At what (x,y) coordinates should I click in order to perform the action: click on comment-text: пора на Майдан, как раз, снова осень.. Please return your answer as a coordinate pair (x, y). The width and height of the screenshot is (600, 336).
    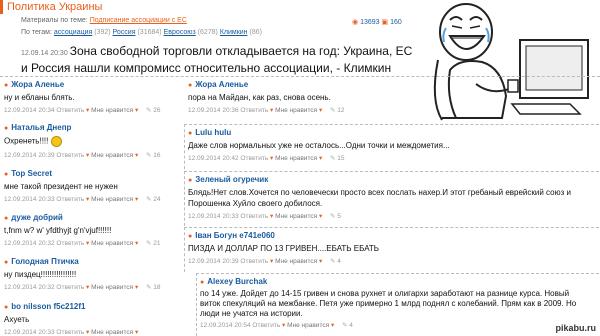
    Looking at the image, I should click on (259, 97).